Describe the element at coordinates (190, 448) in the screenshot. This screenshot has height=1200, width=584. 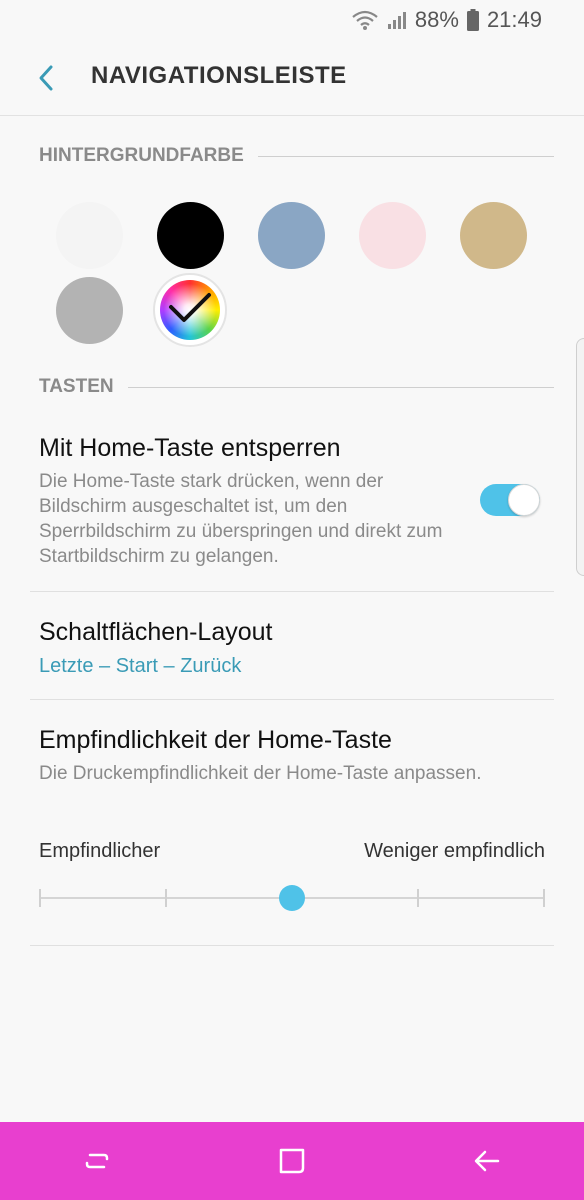
I see `setting-title: Mit Home-Taste entsperren` at that location.